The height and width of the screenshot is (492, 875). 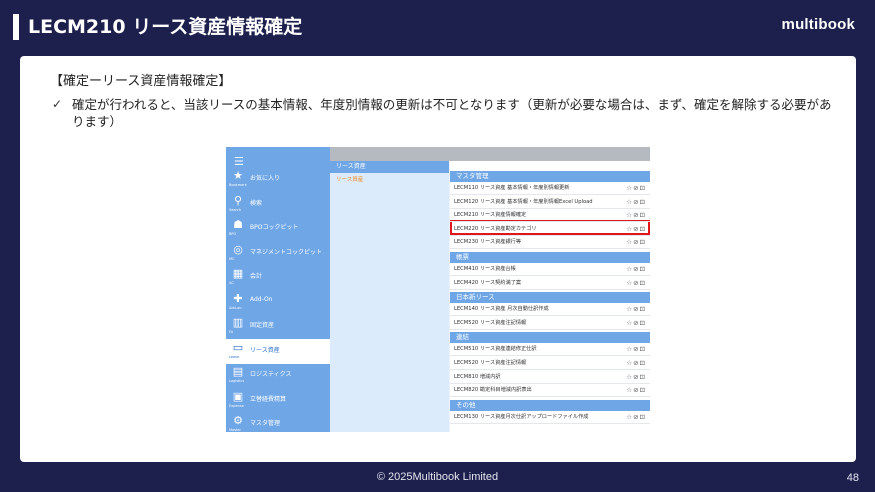 What do you see at coordinates (550, 176) in the screenshot?
I see `category-header: マスタ管理` at bounding box center [550, 176].